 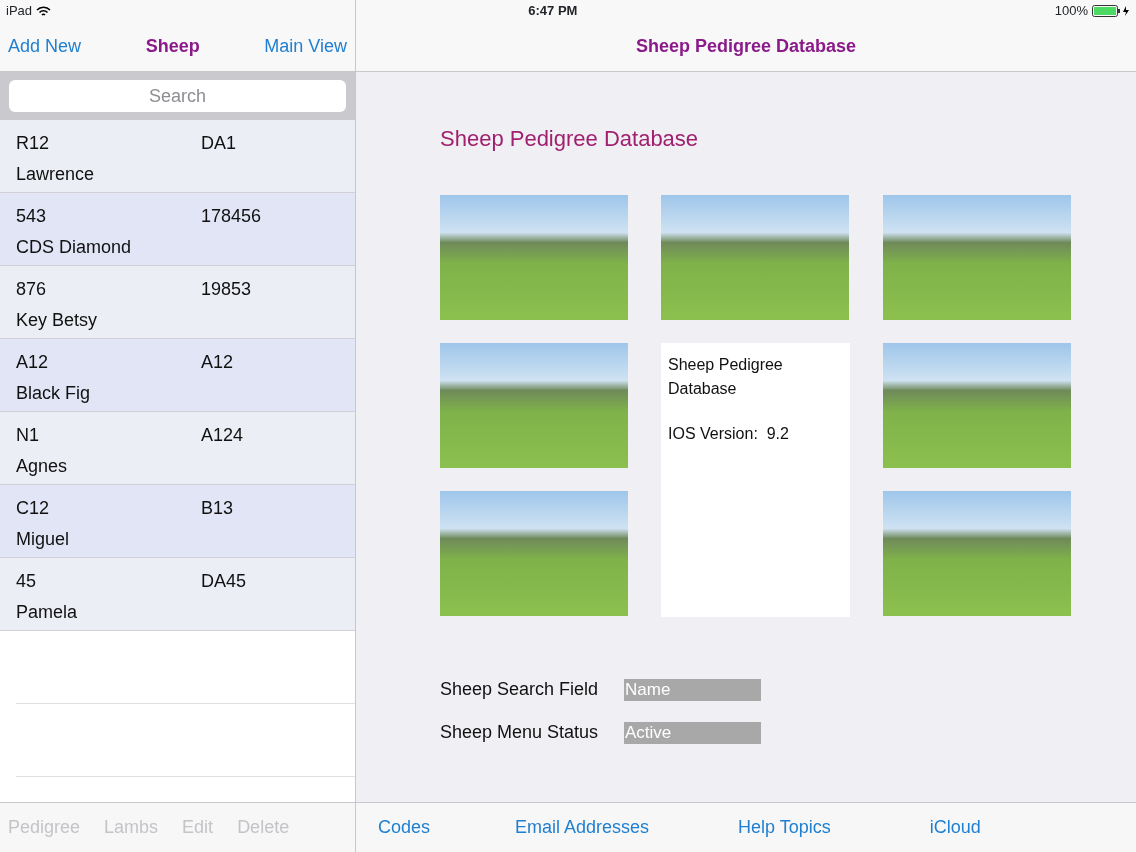 What do you see at coordinates (177, 229) in the screenshot?
I see `list-row: 543 178456 CDS Diamond` at bounding box center [177, 229].